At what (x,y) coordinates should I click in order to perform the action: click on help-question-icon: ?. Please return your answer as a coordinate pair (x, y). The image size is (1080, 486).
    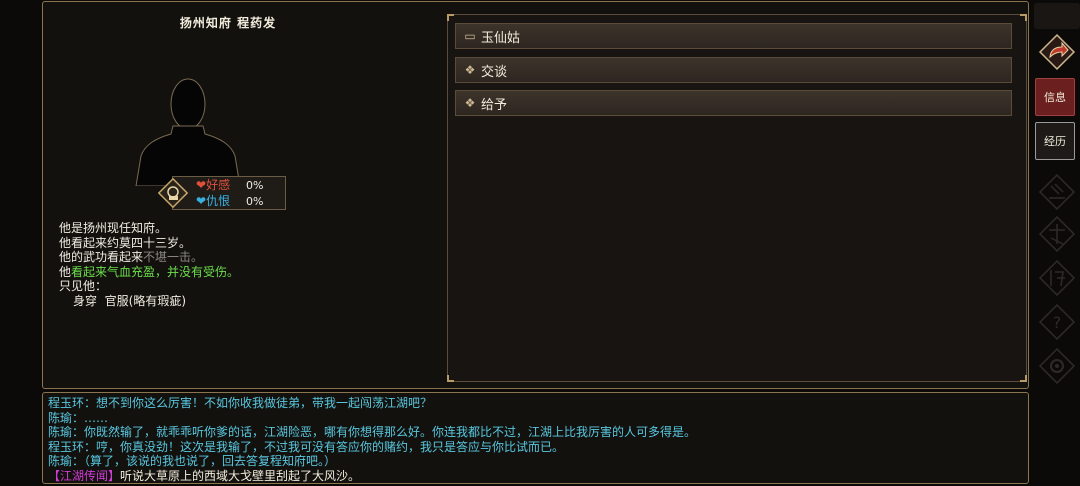
    Looking at the image, I should click on (1057, 322).